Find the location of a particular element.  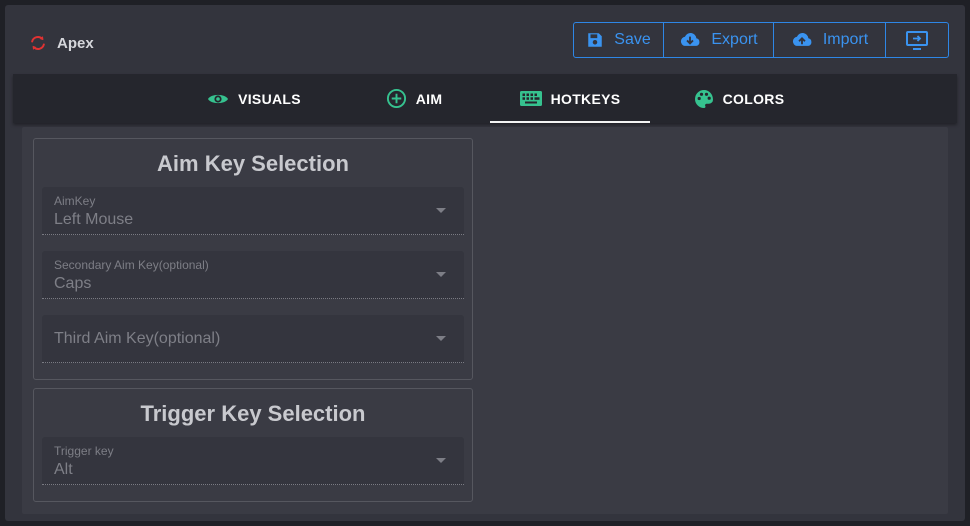

monitor-swap-icon is located at coordinates (917, 40).